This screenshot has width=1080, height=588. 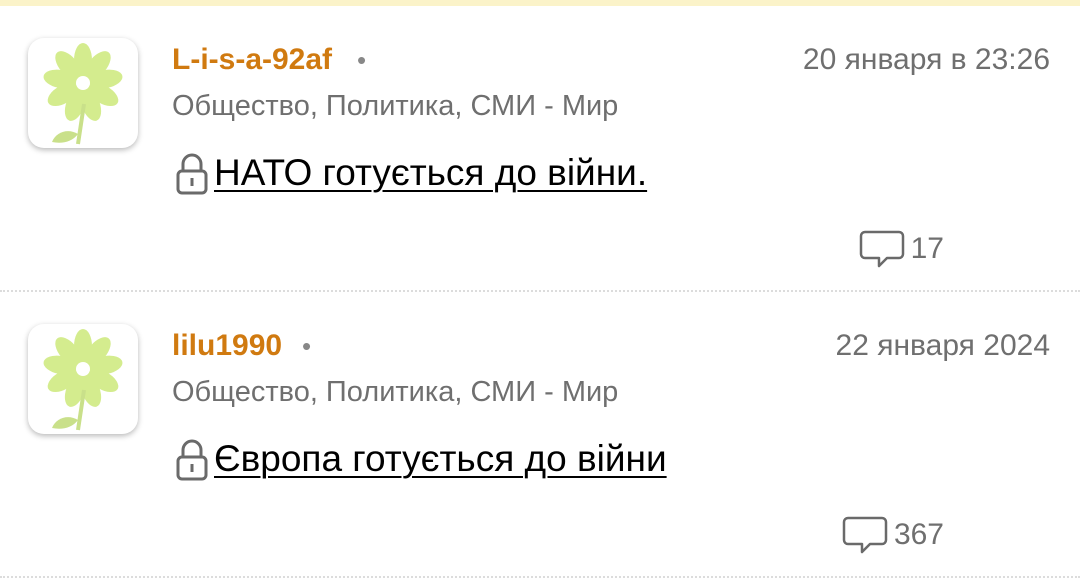 I want to click on post-date: 22 января 2024, so click(x=942, y=345).